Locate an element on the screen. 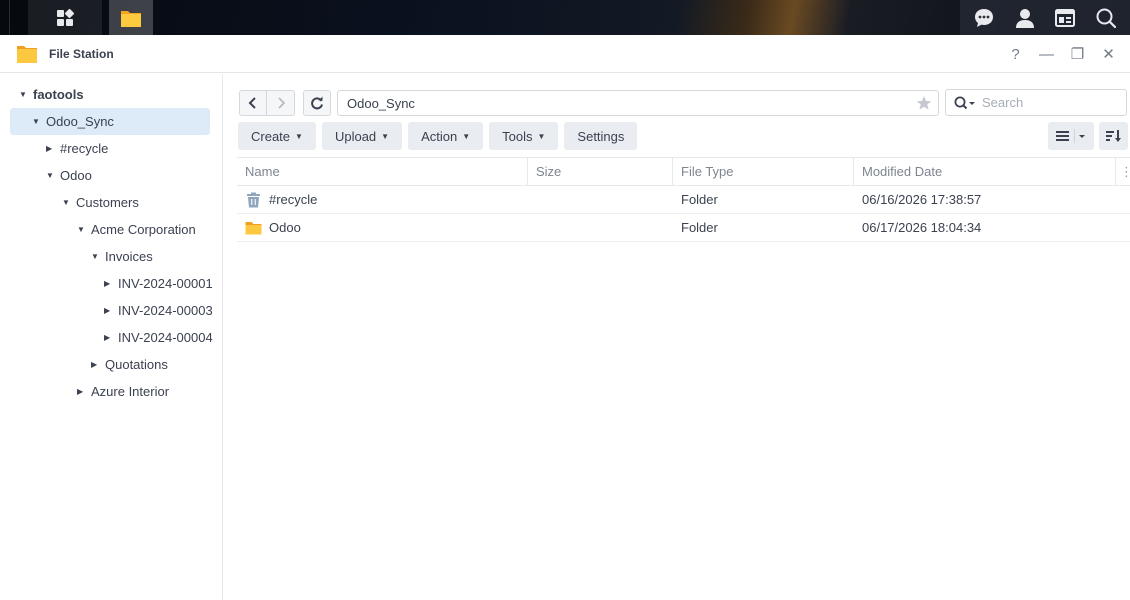  tree-item-quotations: ▶ Quotations is located at coordinates (111, 364).